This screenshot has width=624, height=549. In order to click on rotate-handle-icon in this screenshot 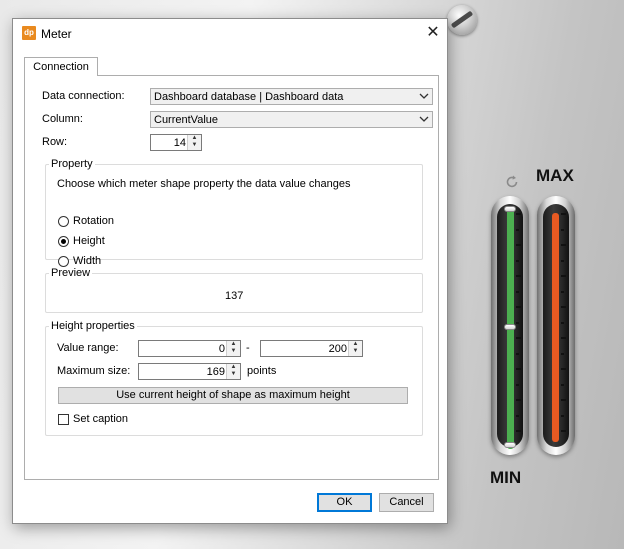, I will do `click(512, 181)`.